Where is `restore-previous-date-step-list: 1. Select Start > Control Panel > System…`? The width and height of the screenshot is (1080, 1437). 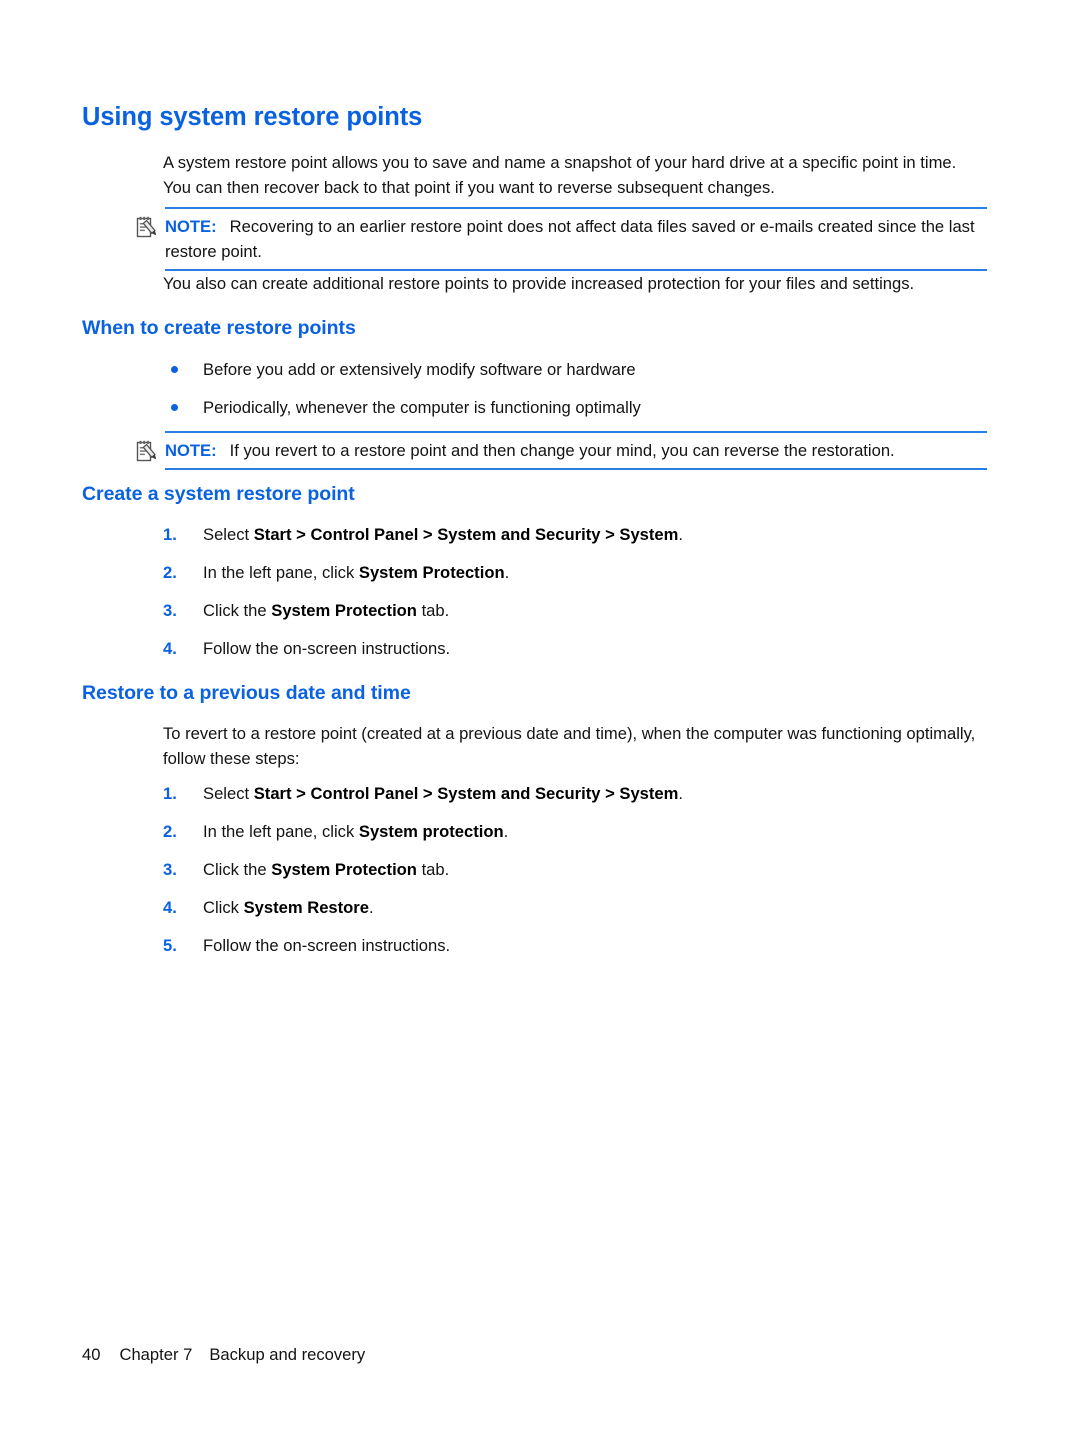
restore-previous-date-step-list: 1. Select Start > Control Panel > System… is located at coordinates (575, 876).